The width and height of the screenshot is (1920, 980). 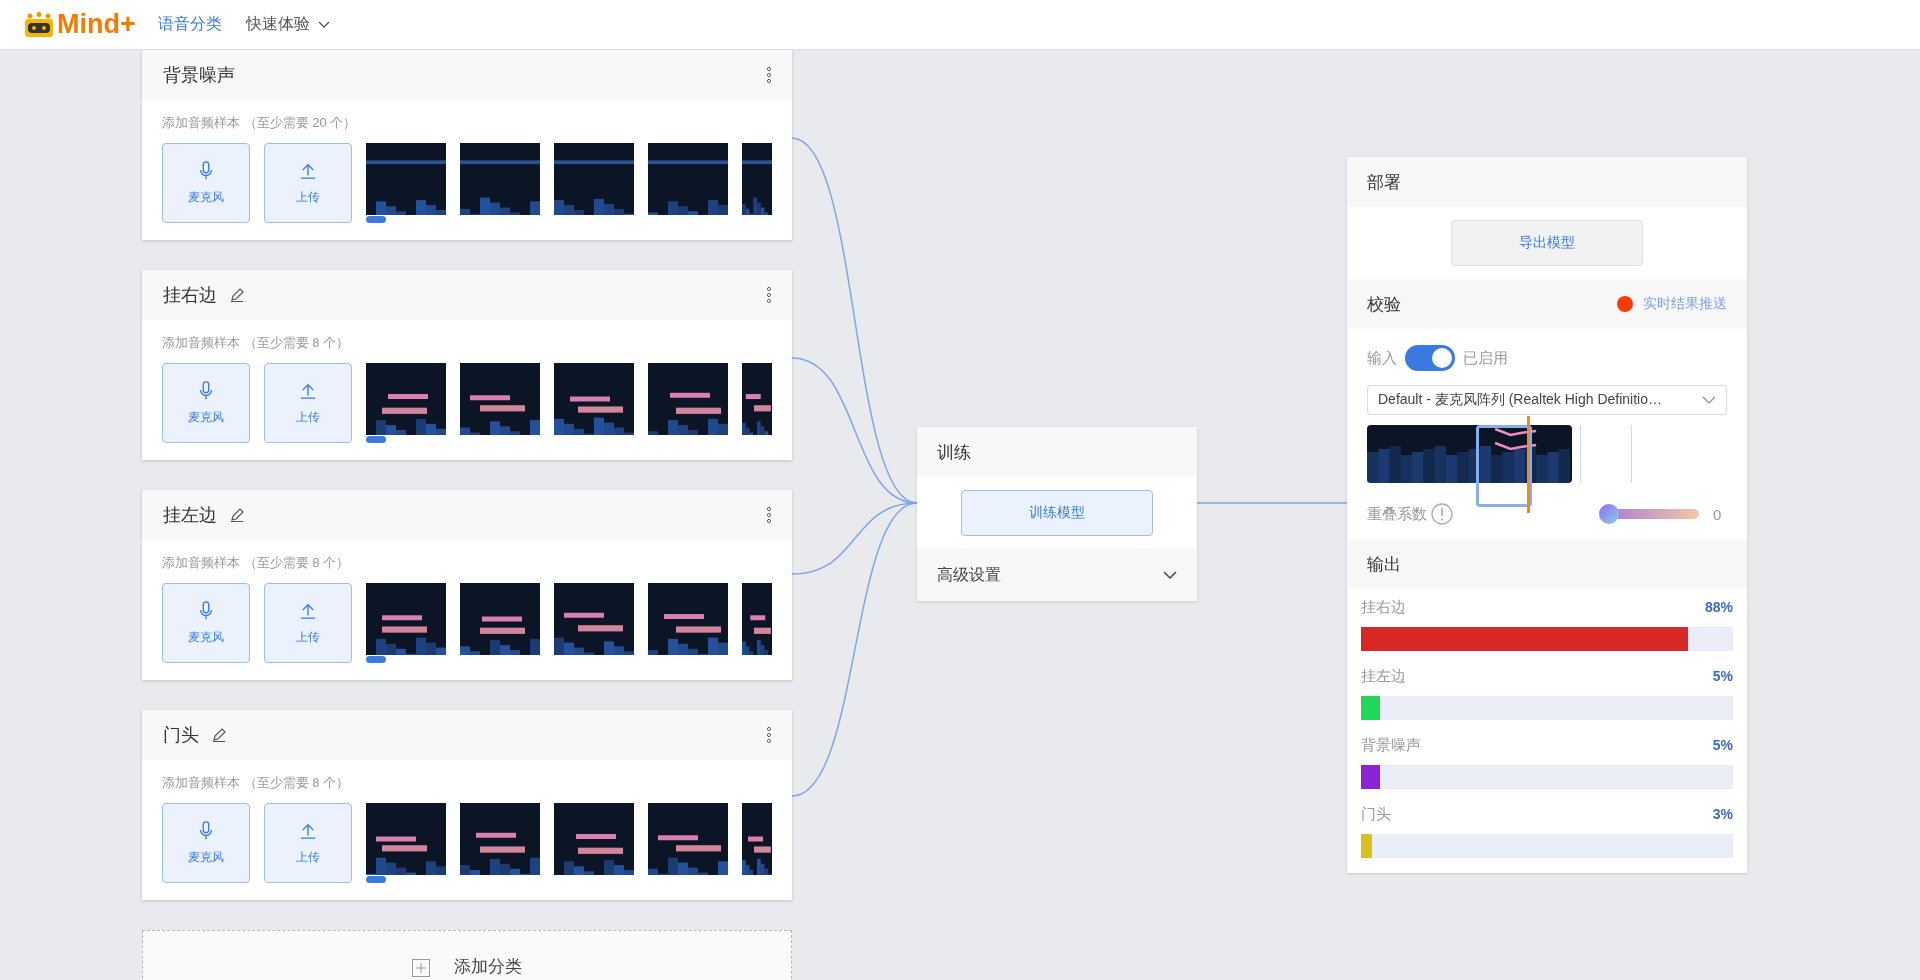 I want to click on nav-link: 快速体验, so click(x=287, y=24).